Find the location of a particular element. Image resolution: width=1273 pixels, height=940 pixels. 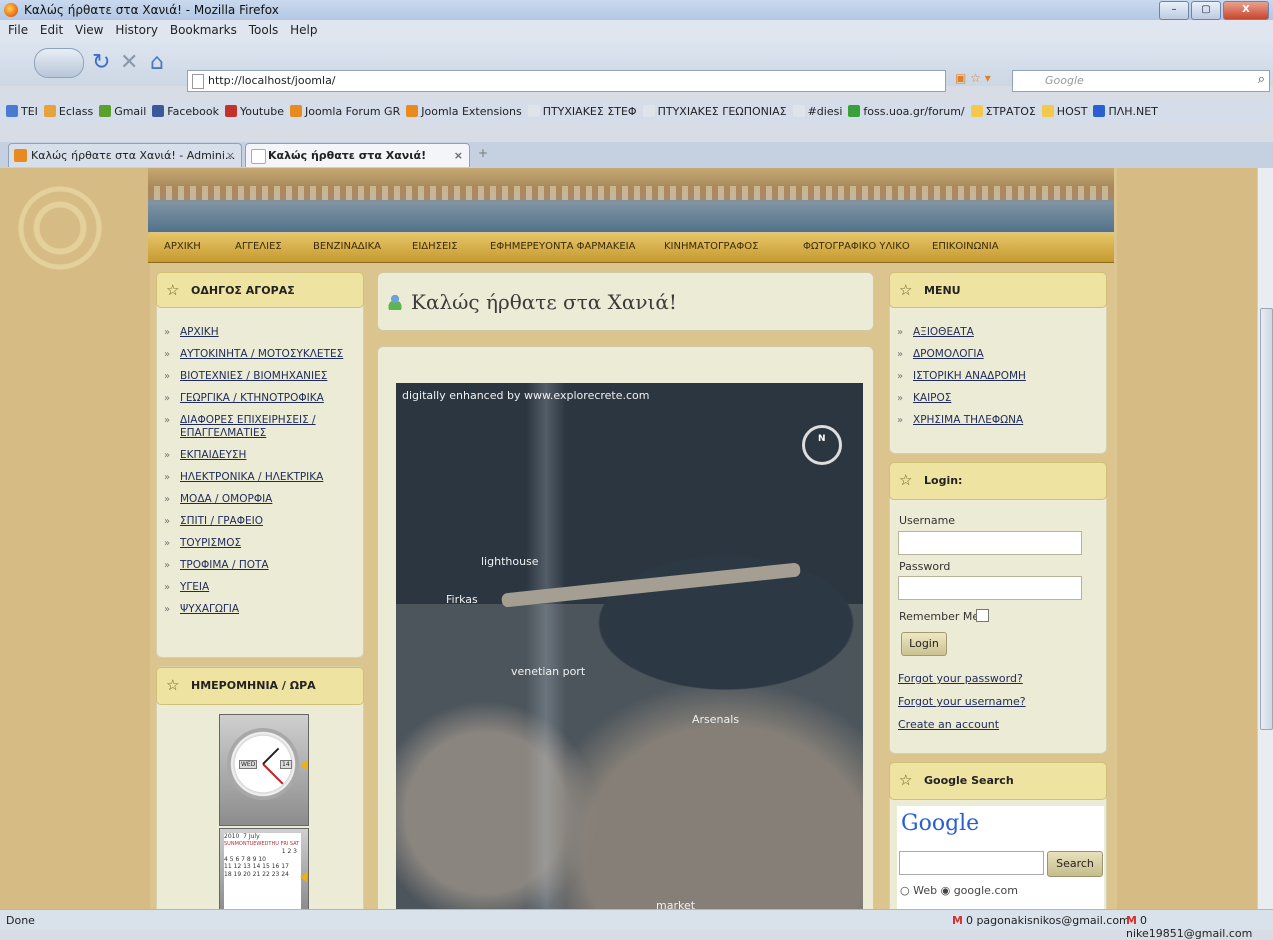

topnav-ads: ΑΓΓΕΛΙΕΣ is located at coordinates (258, 246).